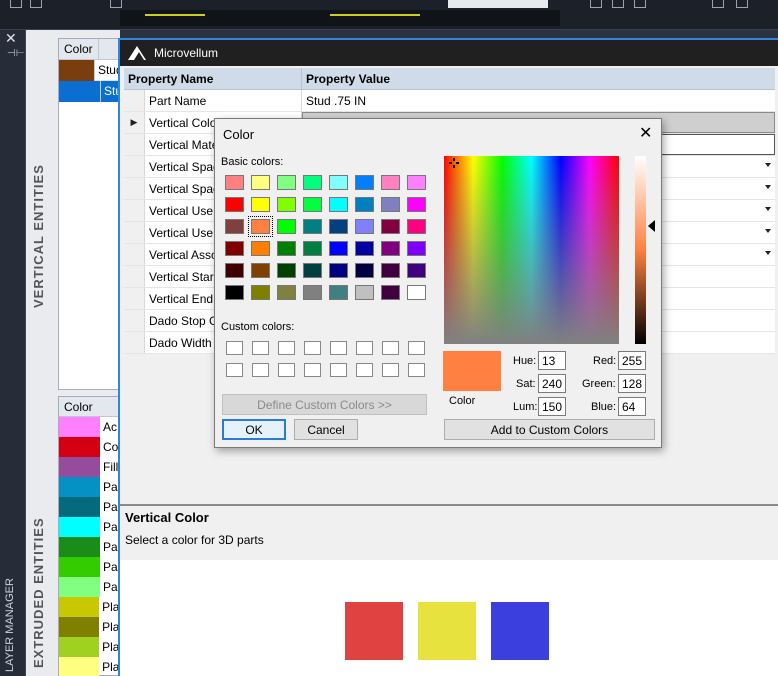 This screenshot has height=676, width=778. I want to click on luminosity-slider, so click(640, 250).